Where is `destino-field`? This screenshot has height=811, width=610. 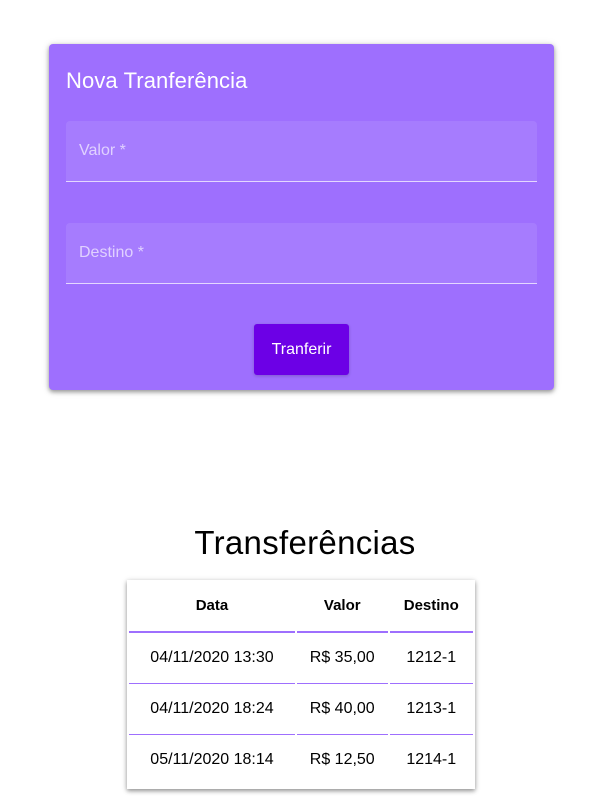
destino-field is located at coordinates (301, 253).